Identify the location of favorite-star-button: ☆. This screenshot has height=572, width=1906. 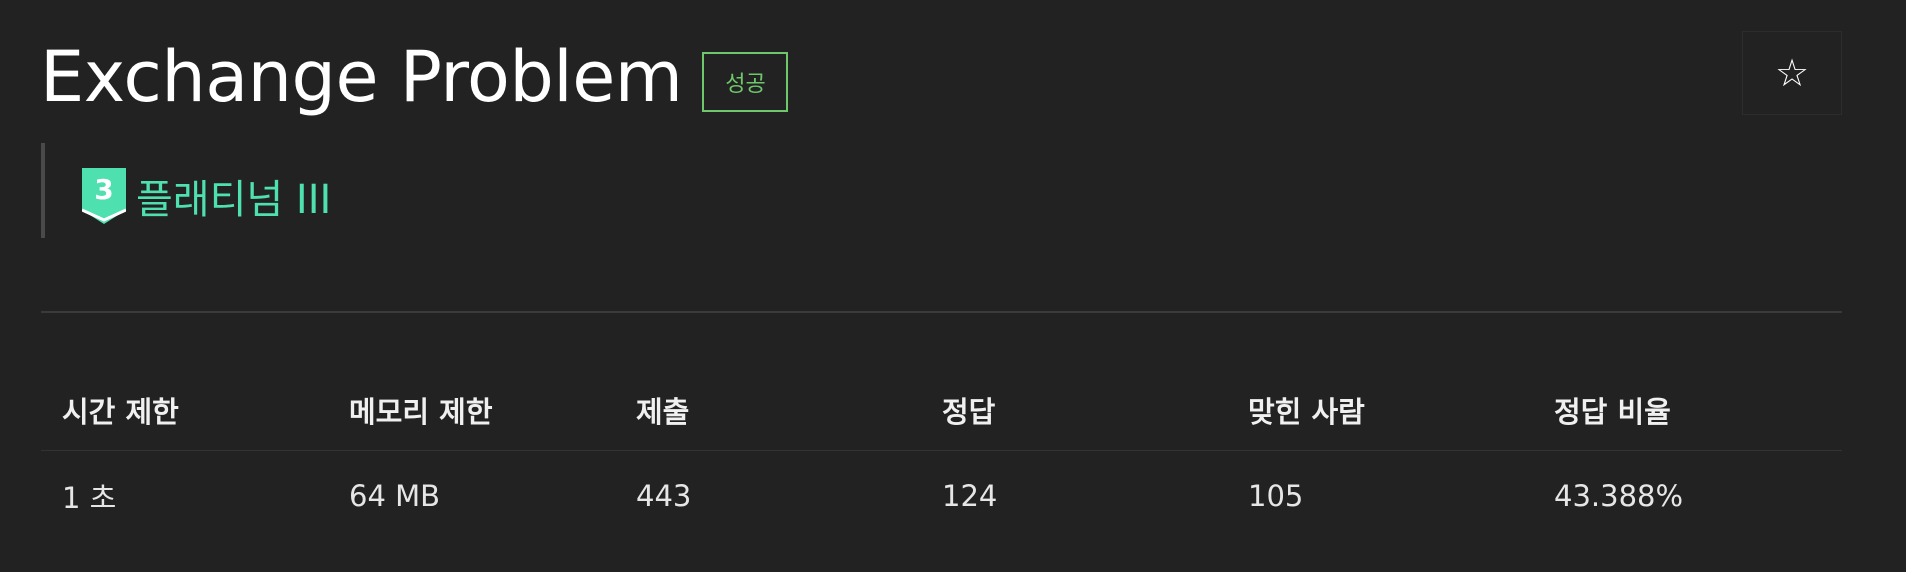
(1792, 73).